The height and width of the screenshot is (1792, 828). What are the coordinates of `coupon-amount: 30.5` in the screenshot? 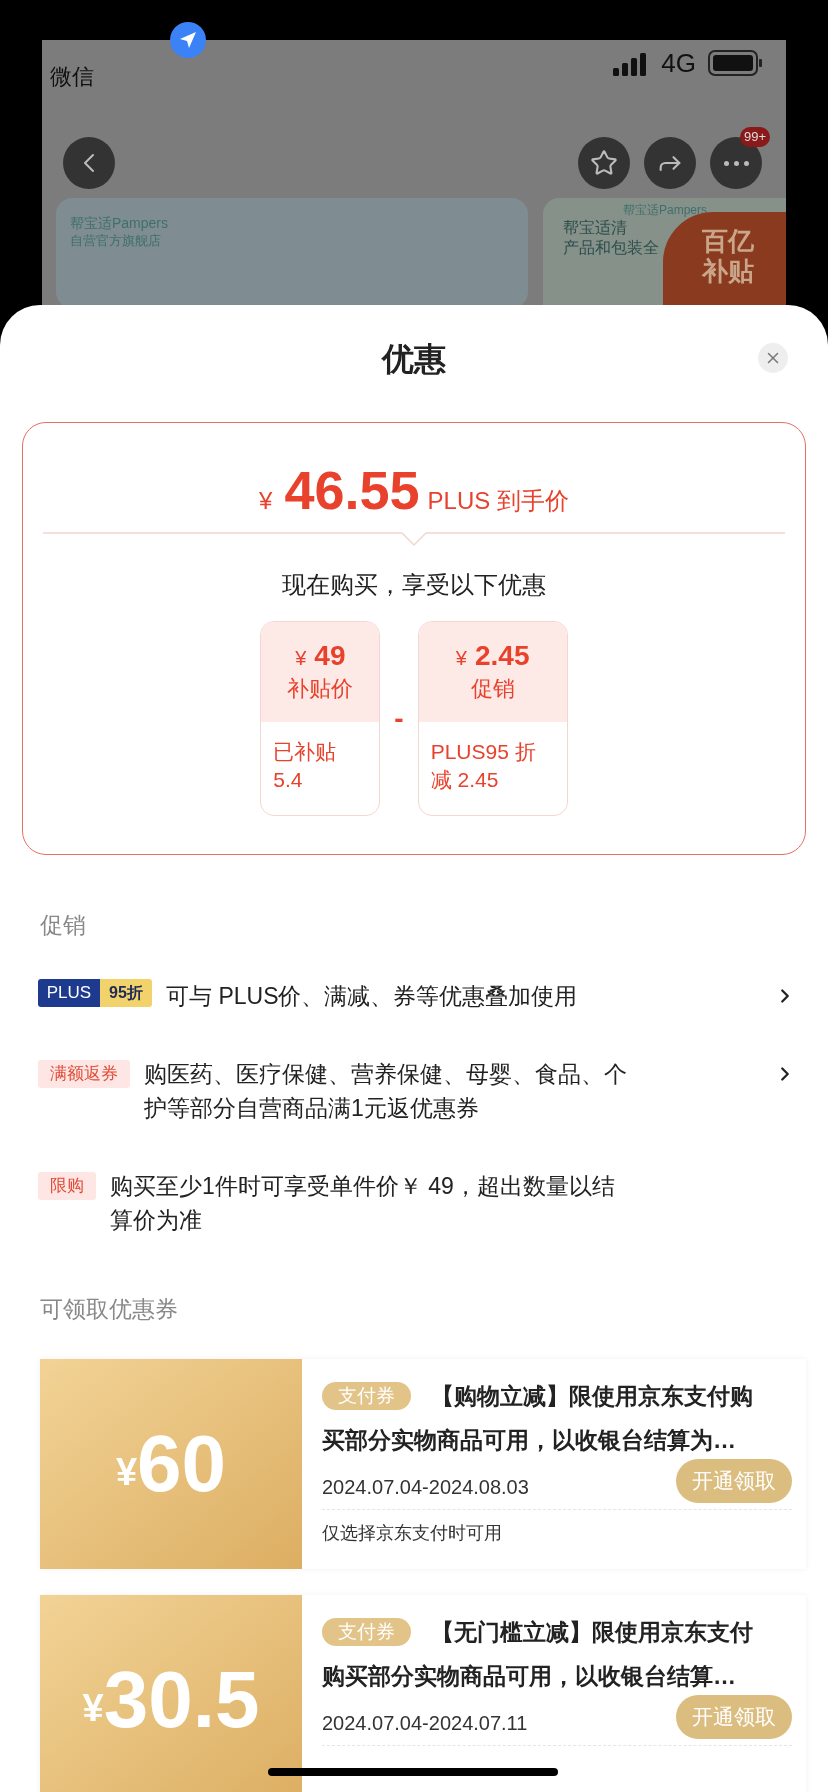 It's located at (181, 1700).